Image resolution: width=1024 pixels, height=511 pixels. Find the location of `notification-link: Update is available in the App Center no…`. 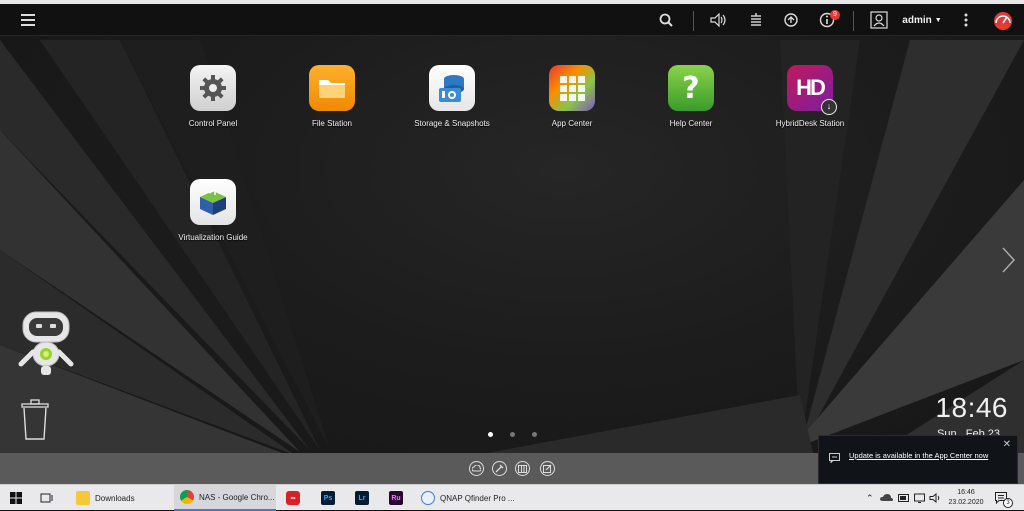

notification-link: Update is available in the App Center no… is located at coordinates (924, 455).